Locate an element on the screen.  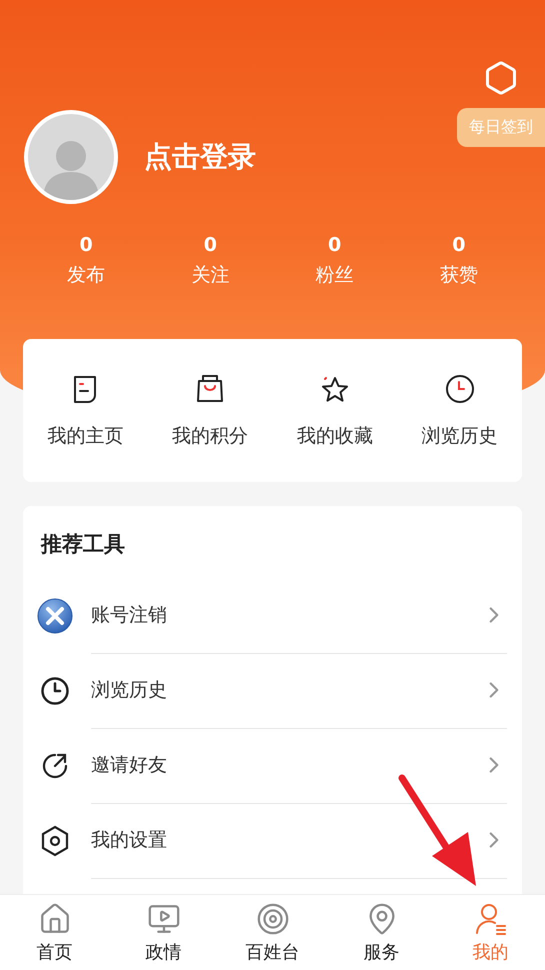
tool-label: 浏览历史 is located at coordinates (129, 690).